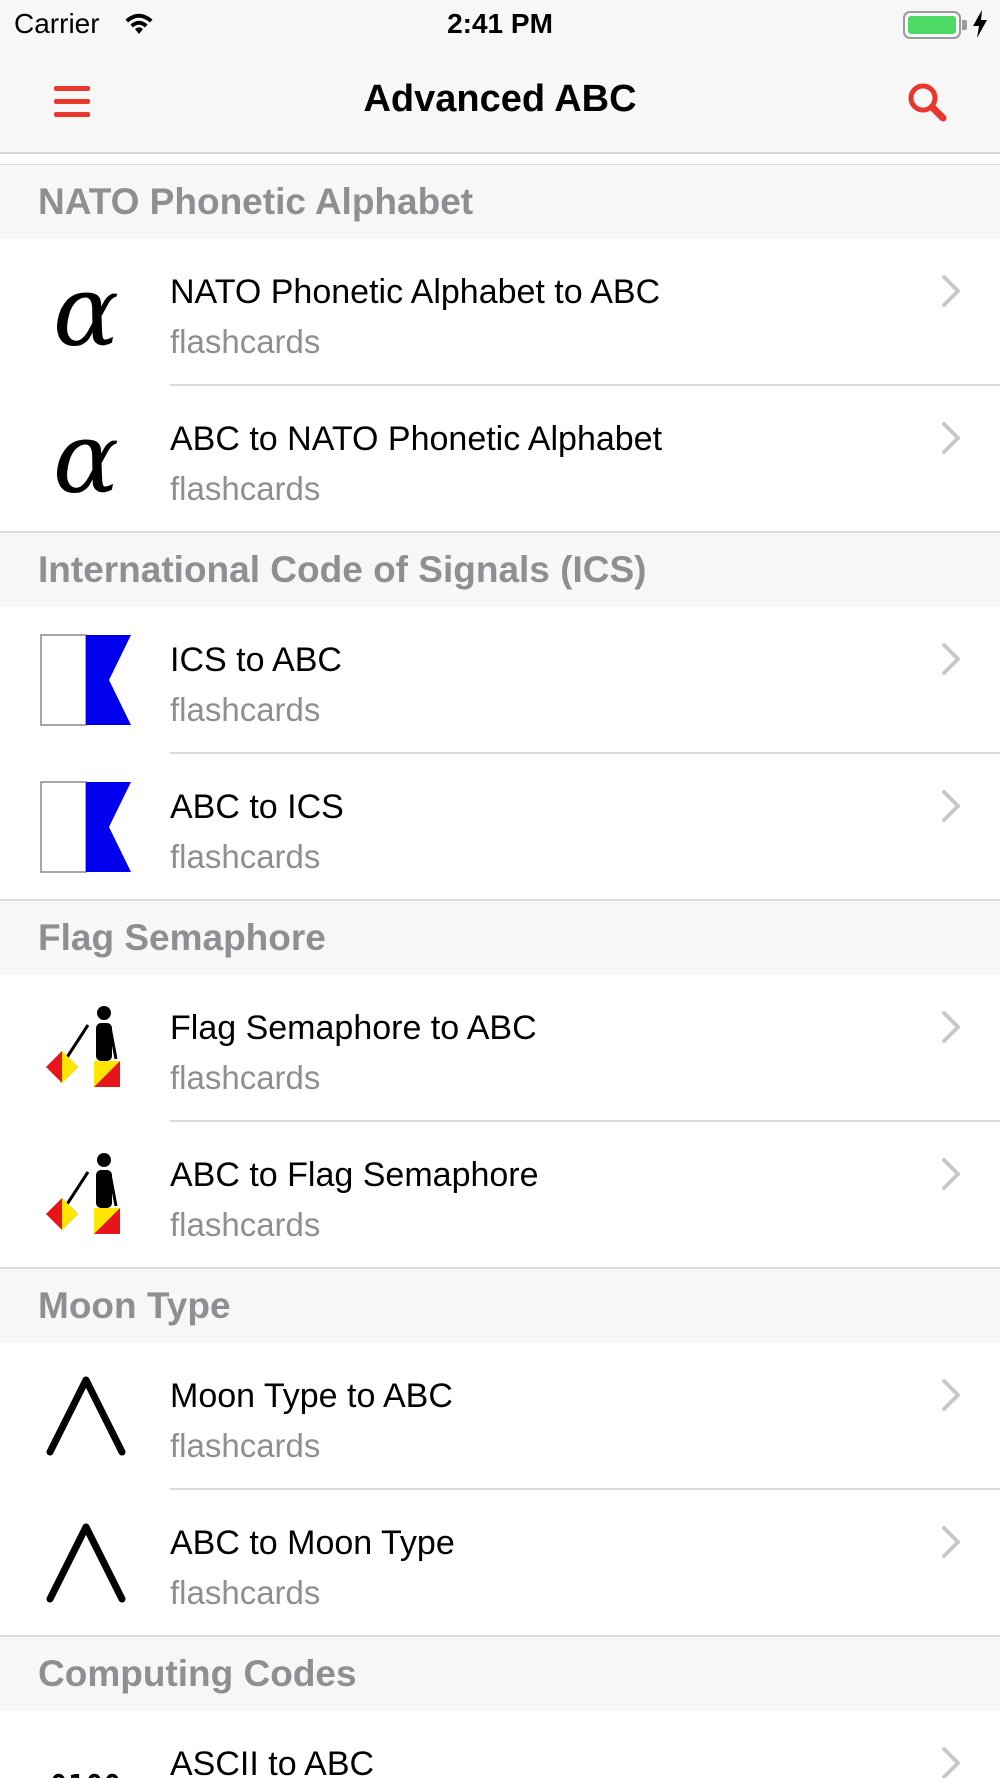 The width and height of the screenshot is (1000, 1778). What do you see at coordinates (500, 1416) in the screenshot?
I see `list-item: Moon Type to ABC flashcards` at bounding box center [500, 1416].